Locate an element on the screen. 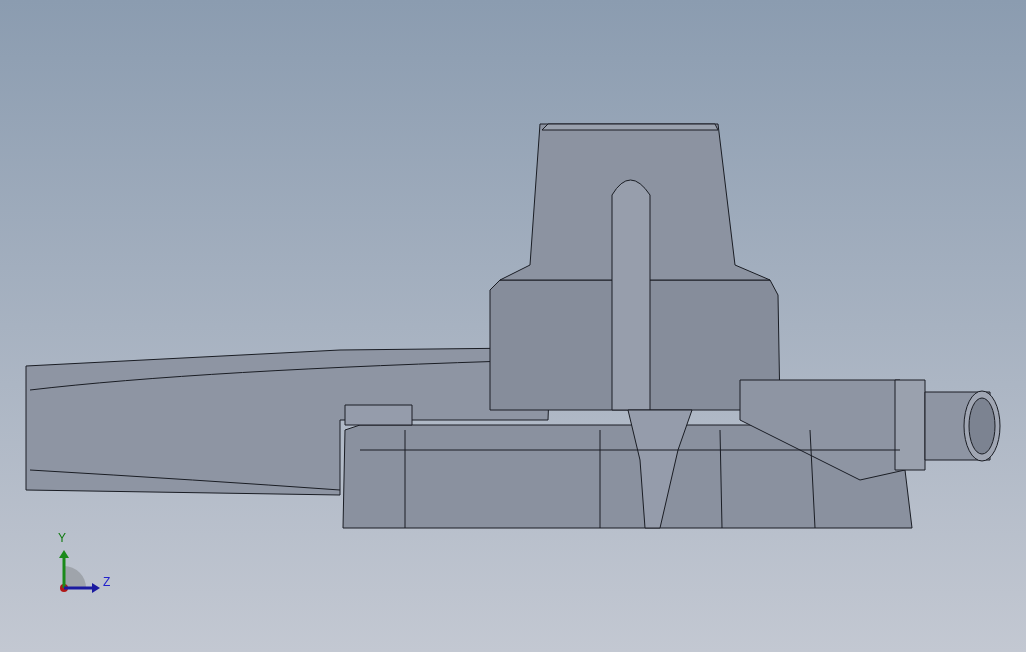 This screenshot has height=652, width=1026. y-axis-label: Y is located at coordinates (62, 538).